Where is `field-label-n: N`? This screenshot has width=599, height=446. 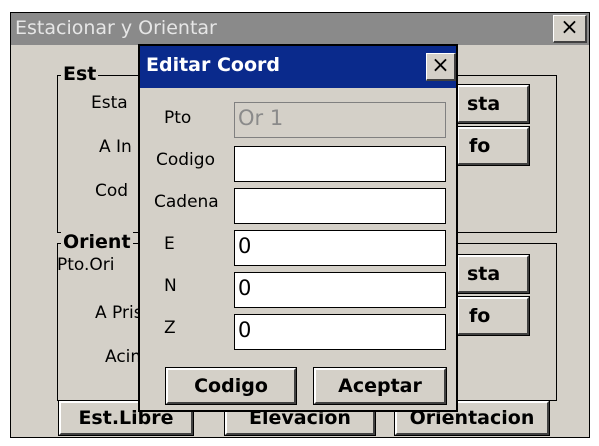 field-label-n: N is located at coordinates (170, 286).